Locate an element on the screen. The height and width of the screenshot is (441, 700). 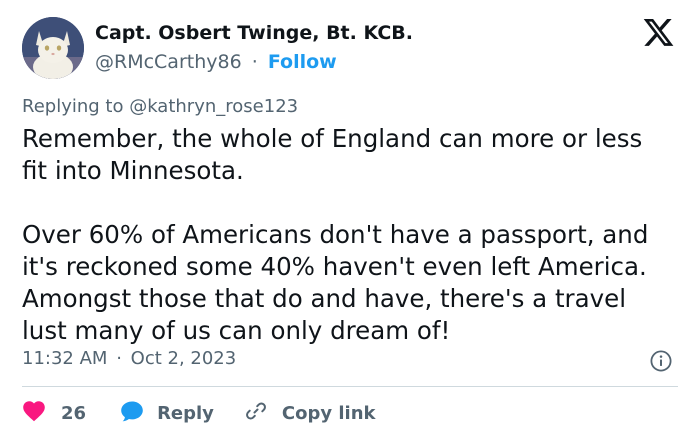
copy-link-button: Copy link is located at coordinates (310, 413).